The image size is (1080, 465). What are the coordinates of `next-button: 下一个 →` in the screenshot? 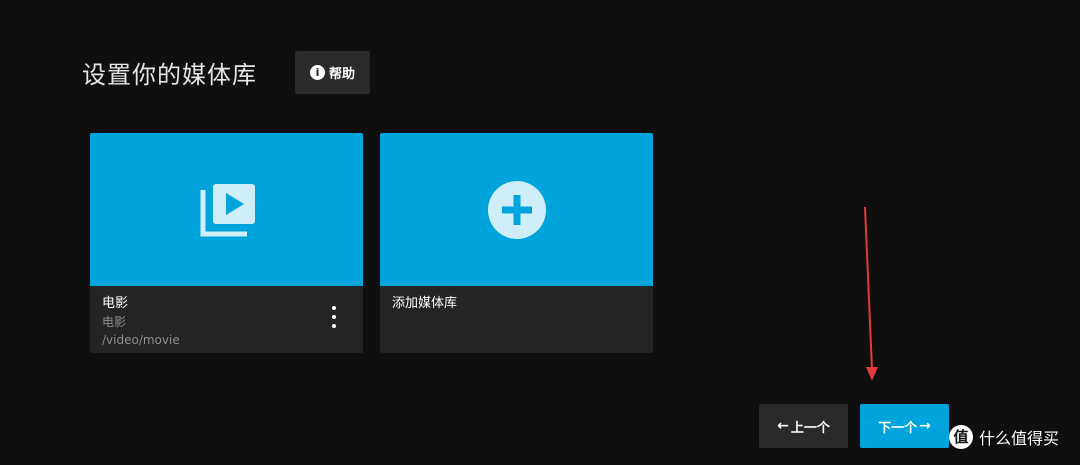 It's located at (904, 426).